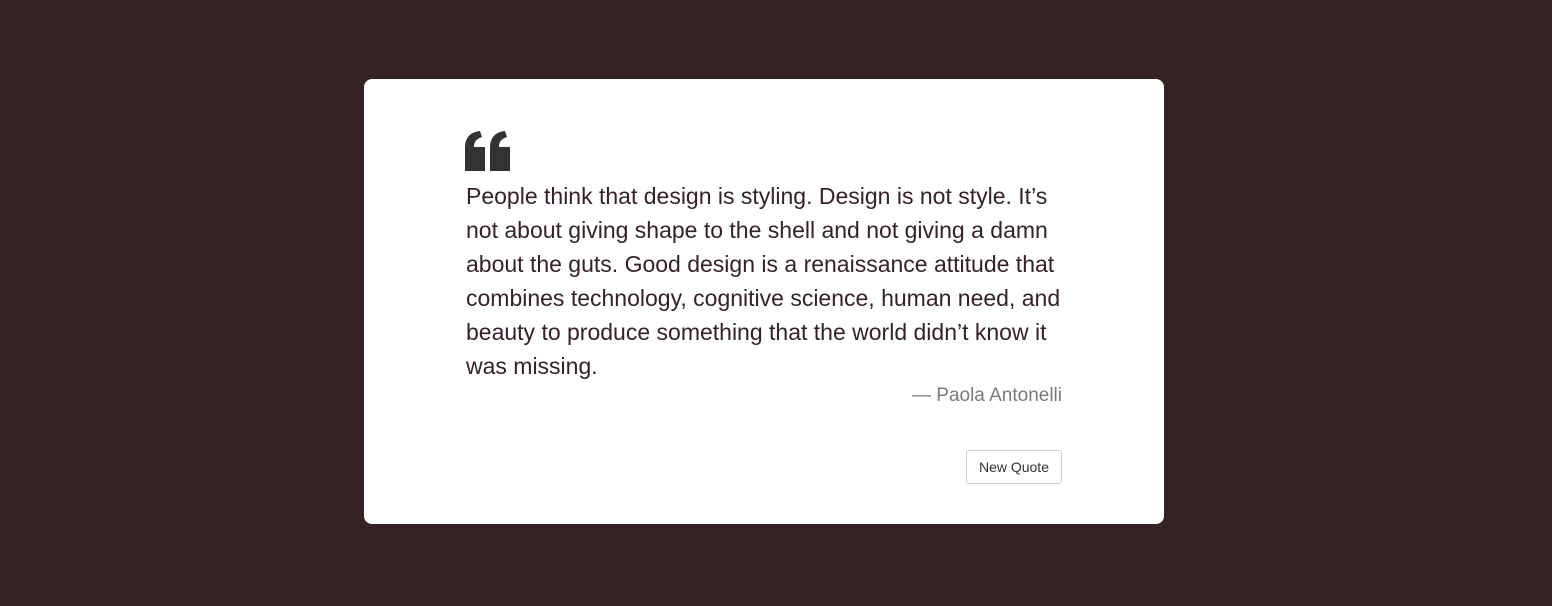 This screenshot has width=1552, height=606. What do you see at coordinates (987, 395) in the screenshot?
I see `quote-author: — Paola Antonelli` at bounding box center [987, 395].